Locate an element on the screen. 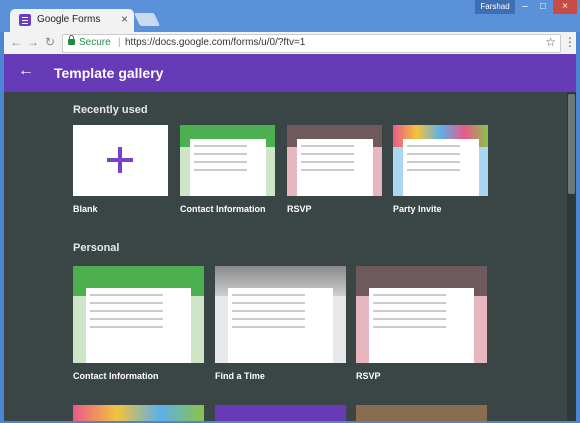 The width and height of the screenshot is (580, 423). template-card-rsvp-large is located at coordinates (421, 314).